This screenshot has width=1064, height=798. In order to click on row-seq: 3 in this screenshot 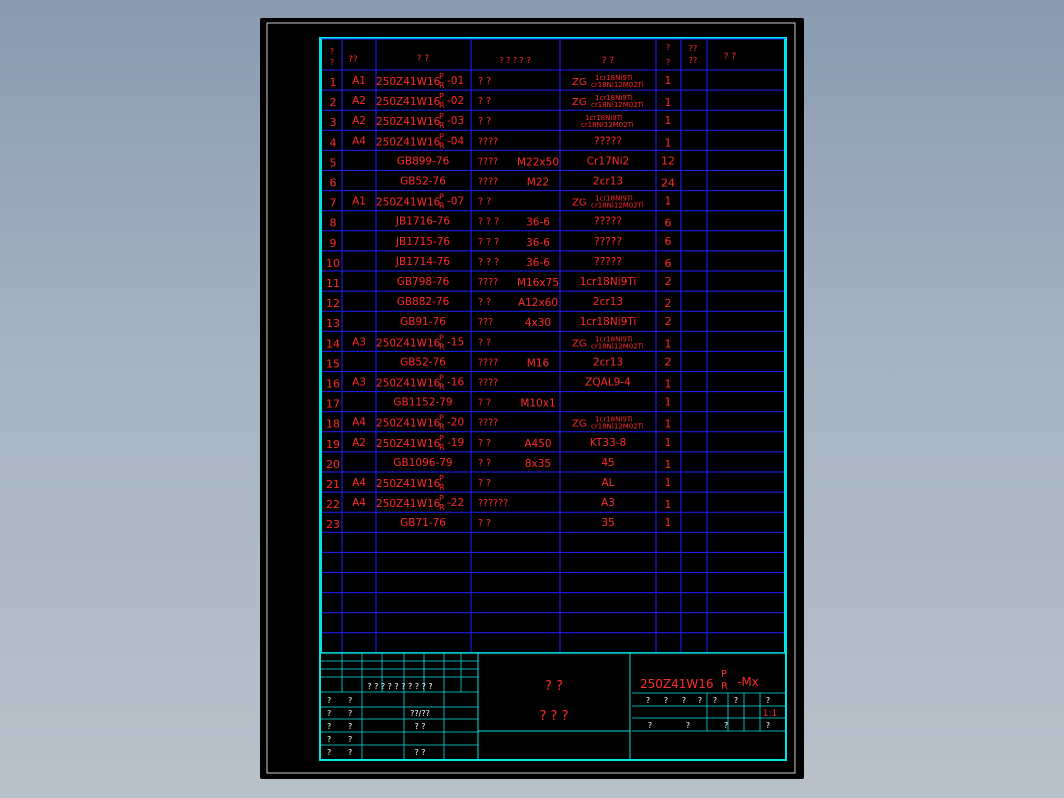, I will do `click(333, 122)`.